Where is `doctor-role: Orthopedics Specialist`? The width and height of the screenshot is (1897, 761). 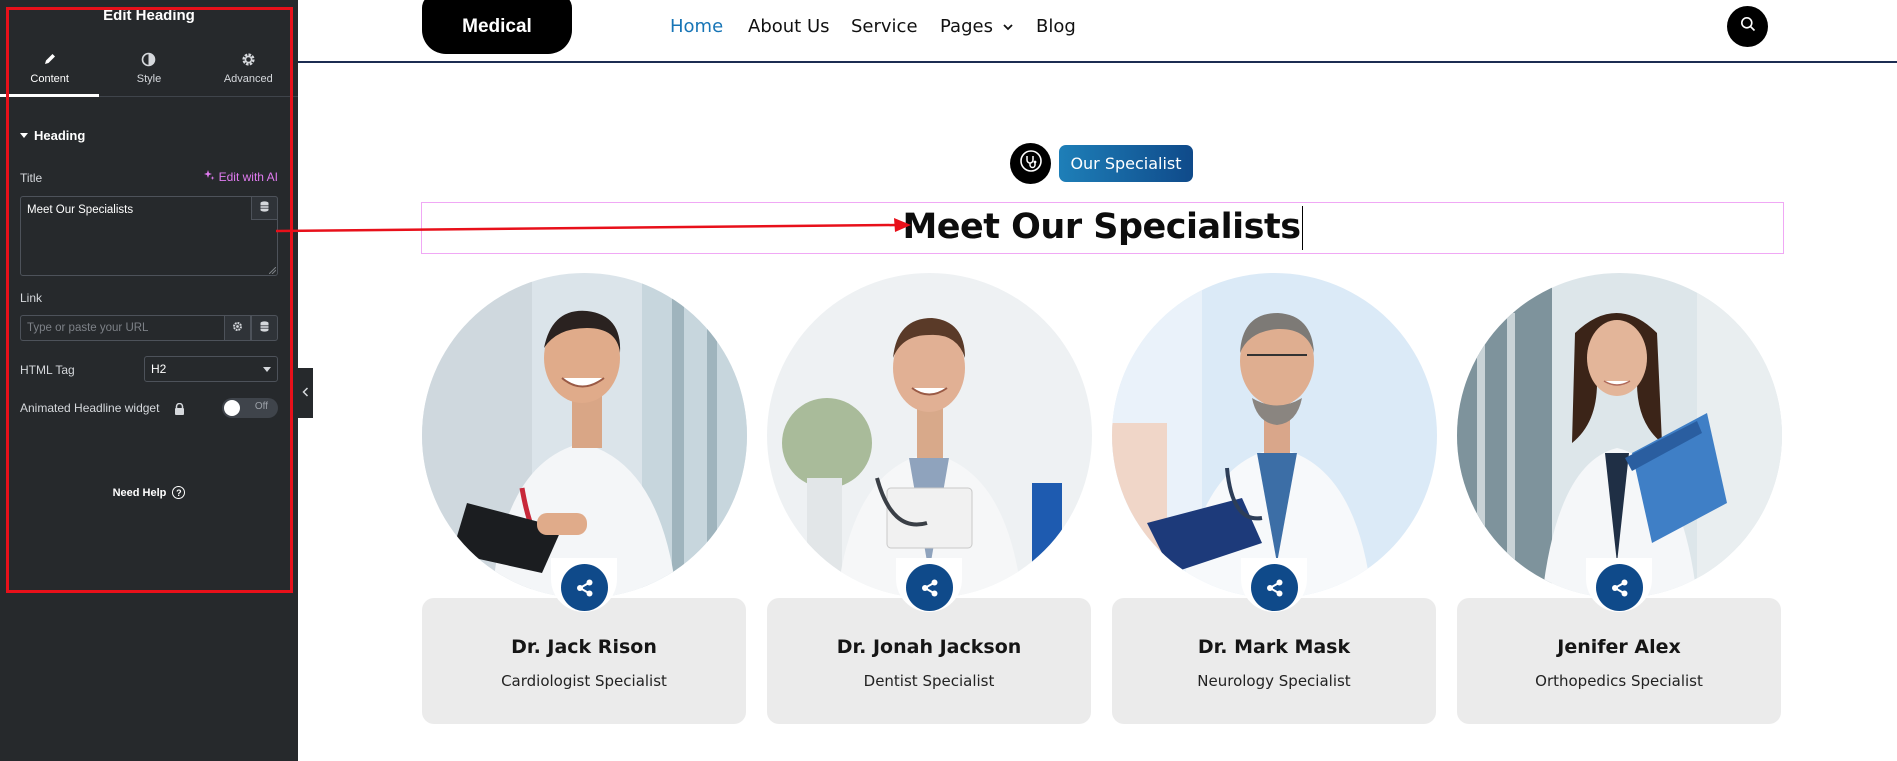
doctor-role: Orthopedics Specialist is located at coordinates (1619, 681).